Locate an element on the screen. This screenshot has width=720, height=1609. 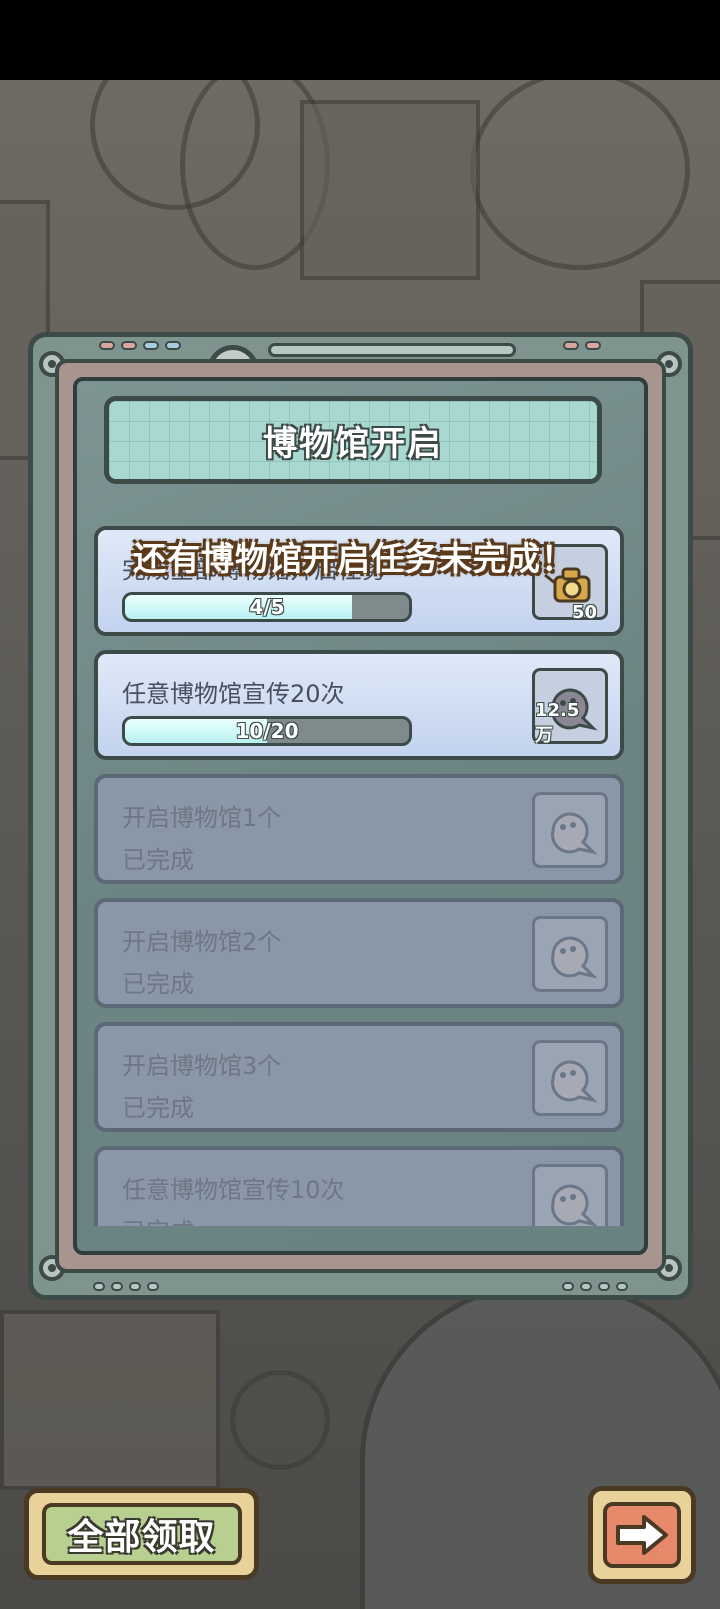
task-card: 开启博物馆2个 已完成 is located at coordinates (359, 953).